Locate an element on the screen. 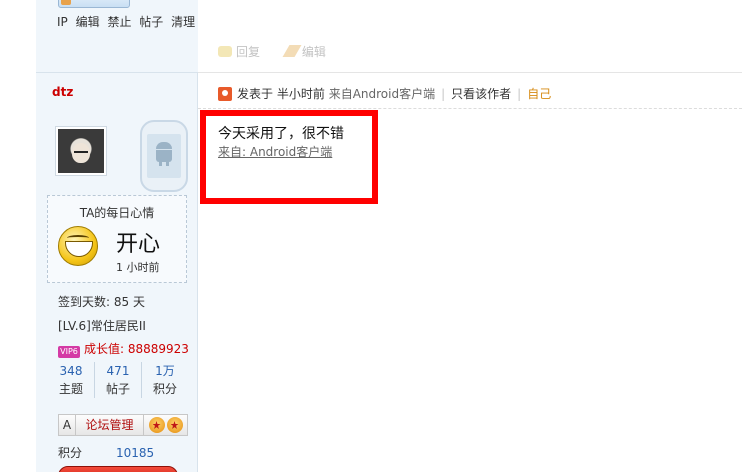  sign-in-days: 签到天数: 85 天 is located at coordinates (101, 302).